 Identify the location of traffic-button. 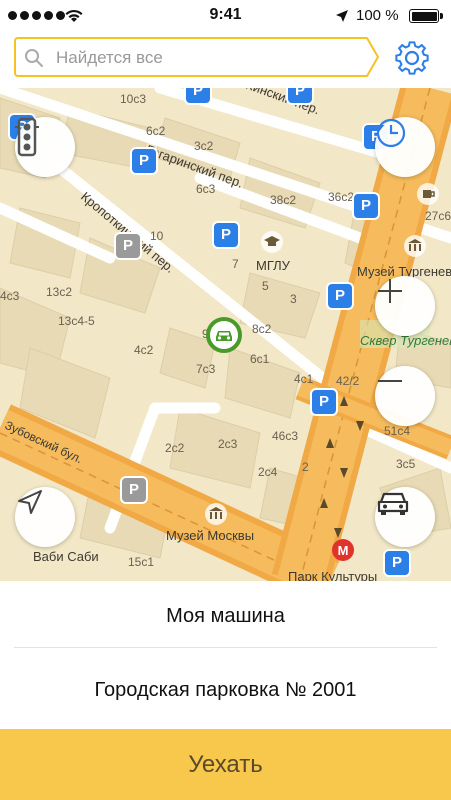
(45, 147).